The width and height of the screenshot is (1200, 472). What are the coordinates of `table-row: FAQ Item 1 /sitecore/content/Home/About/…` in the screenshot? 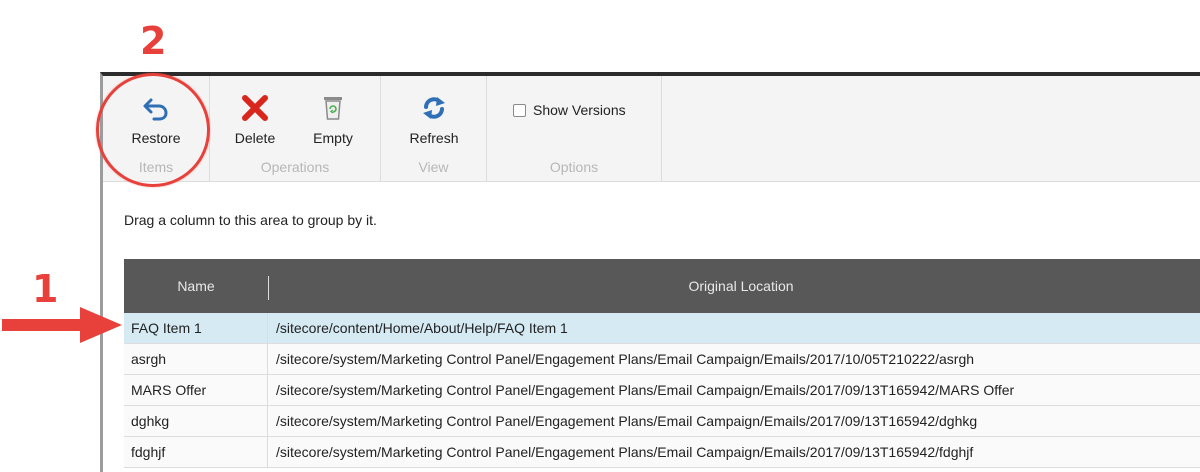 It's located at (662, 328).